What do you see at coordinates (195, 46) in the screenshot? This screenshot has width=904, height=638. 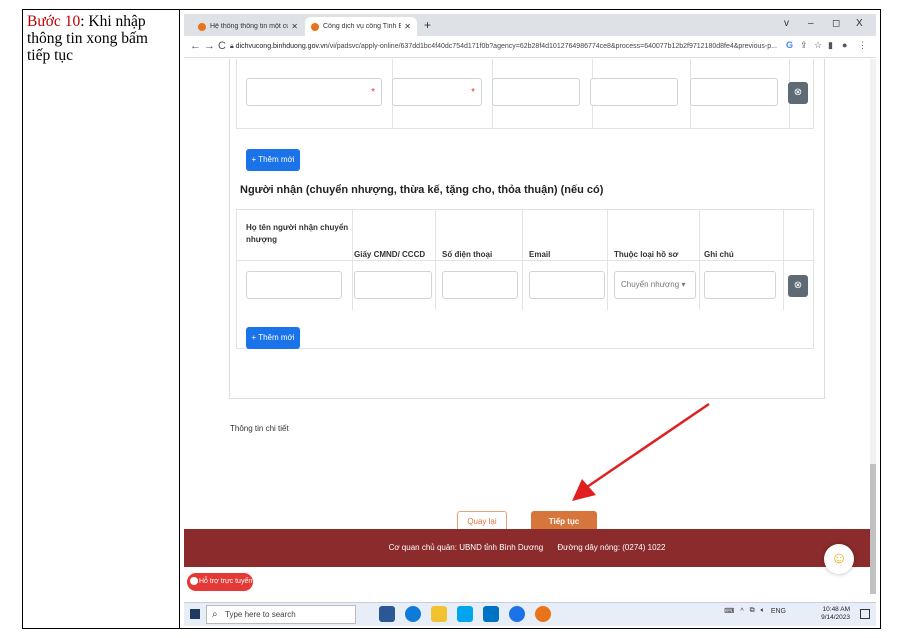 I see `back-icon: ←` at bounding box center [195, 46].